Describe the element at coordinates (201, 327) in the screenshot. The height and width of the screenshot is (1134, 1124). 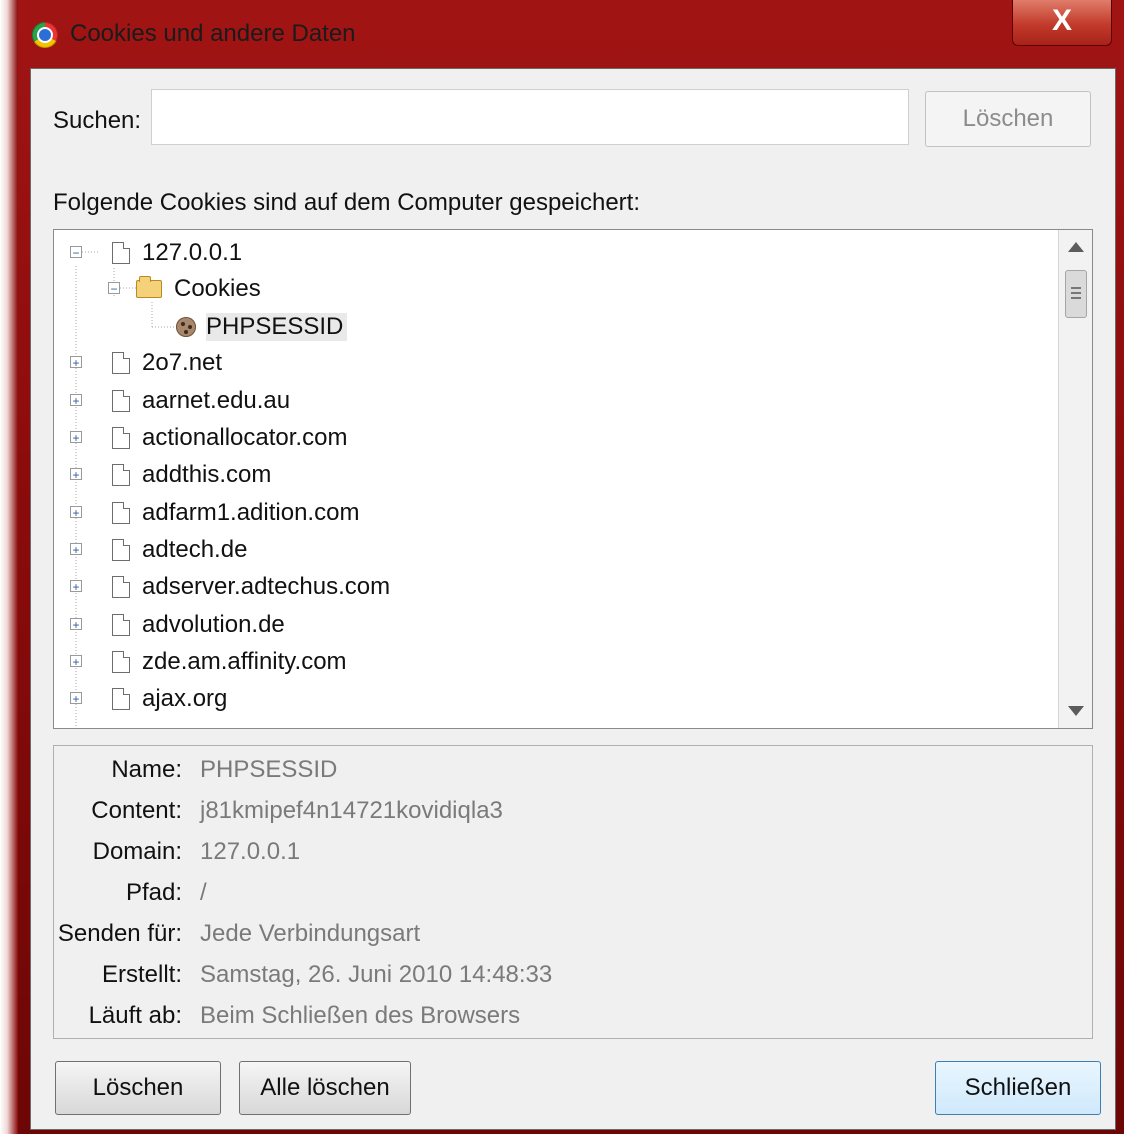
I see `tree-row-phpsessid: PHPSESSID` at that location.